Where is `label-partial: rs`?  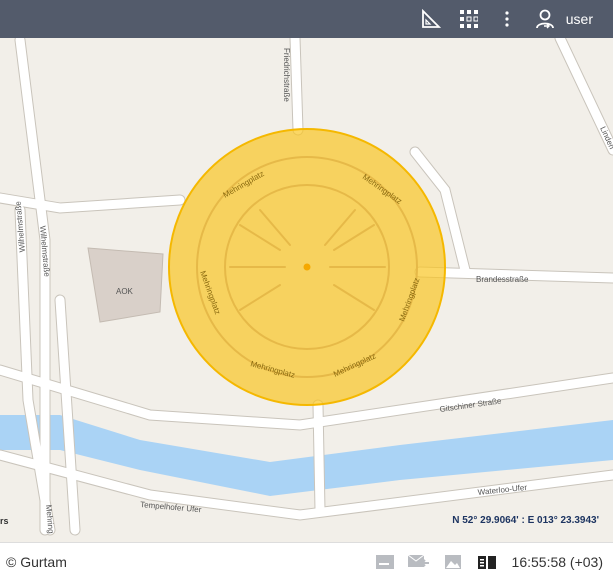
label-partial: rs is located at coordinates (4, 521).